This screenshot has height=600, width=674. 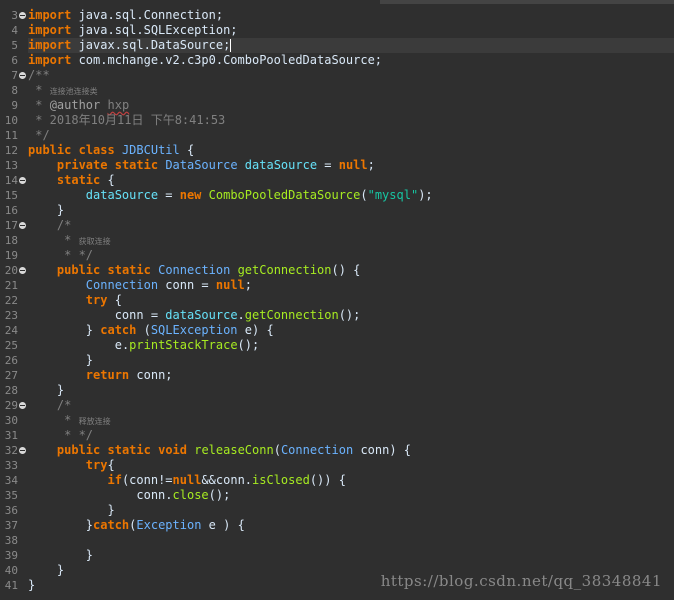 I want to click on line-number: 19, so click(x=11, y=255).